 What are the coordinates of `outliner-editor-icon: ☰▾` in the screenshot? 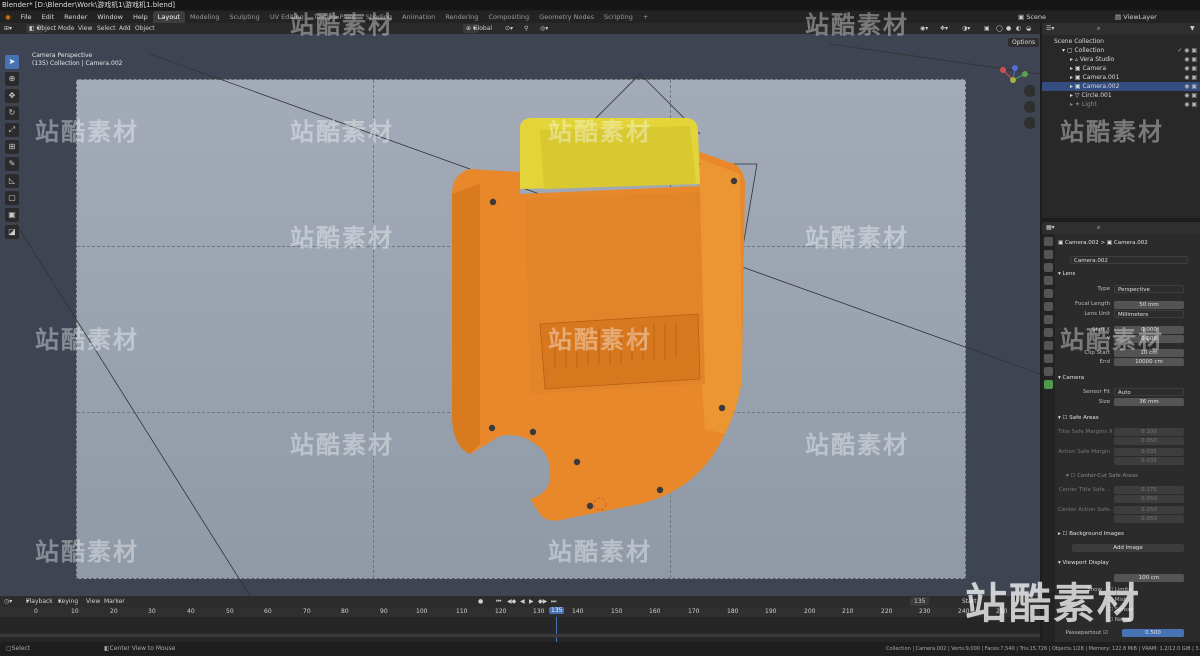 It's located at (1050, 28).